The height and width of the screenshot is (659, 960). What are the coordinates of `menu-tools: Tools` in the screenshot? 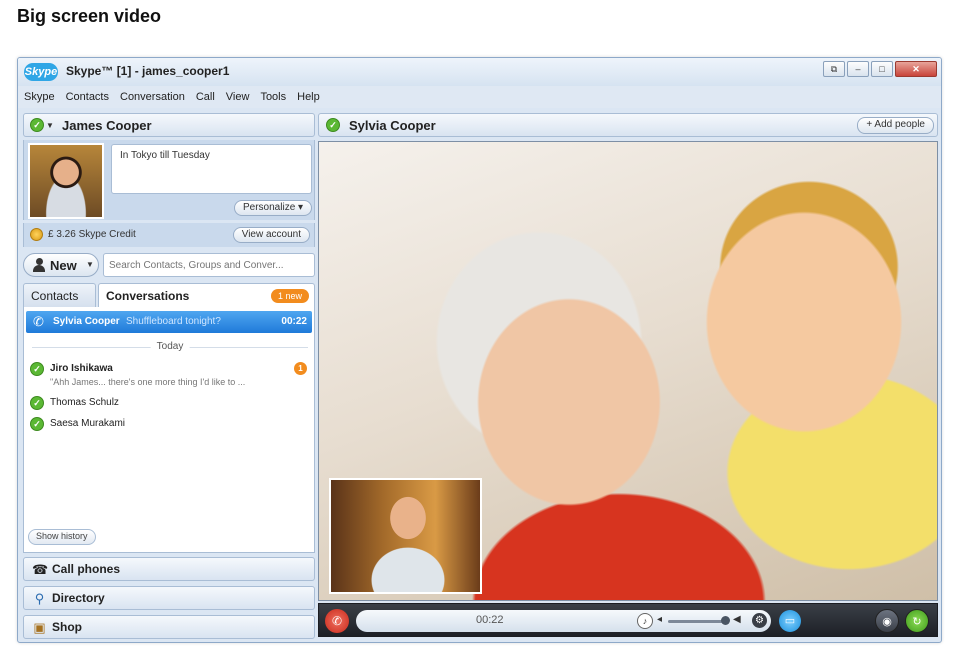 It's located at (273, 97).